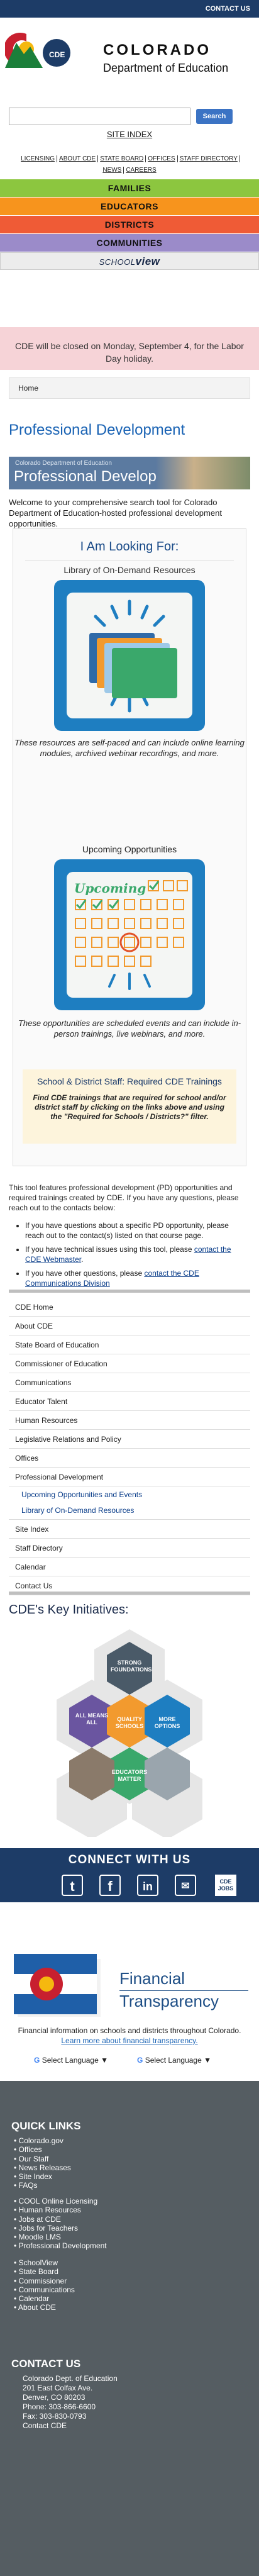  Describe the element at coordinates (226, 1885) in the screenshot. I see `cde-jobs-button: CDE JOBS` at that location.